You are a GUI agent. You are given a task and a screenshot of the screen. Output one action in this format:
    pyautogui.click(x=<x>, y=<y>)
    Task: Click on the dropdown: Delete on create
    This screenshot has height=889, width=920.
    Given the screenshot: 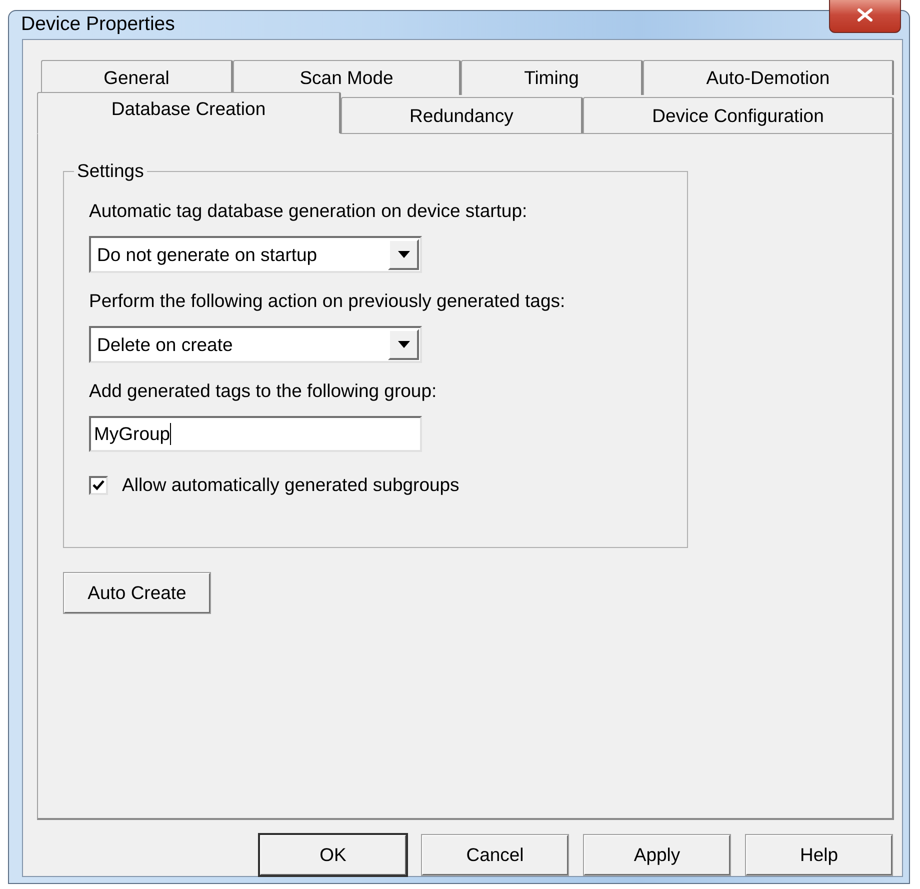 What is the action you would take?
    pyautogui.click(x=255, y=344)
    